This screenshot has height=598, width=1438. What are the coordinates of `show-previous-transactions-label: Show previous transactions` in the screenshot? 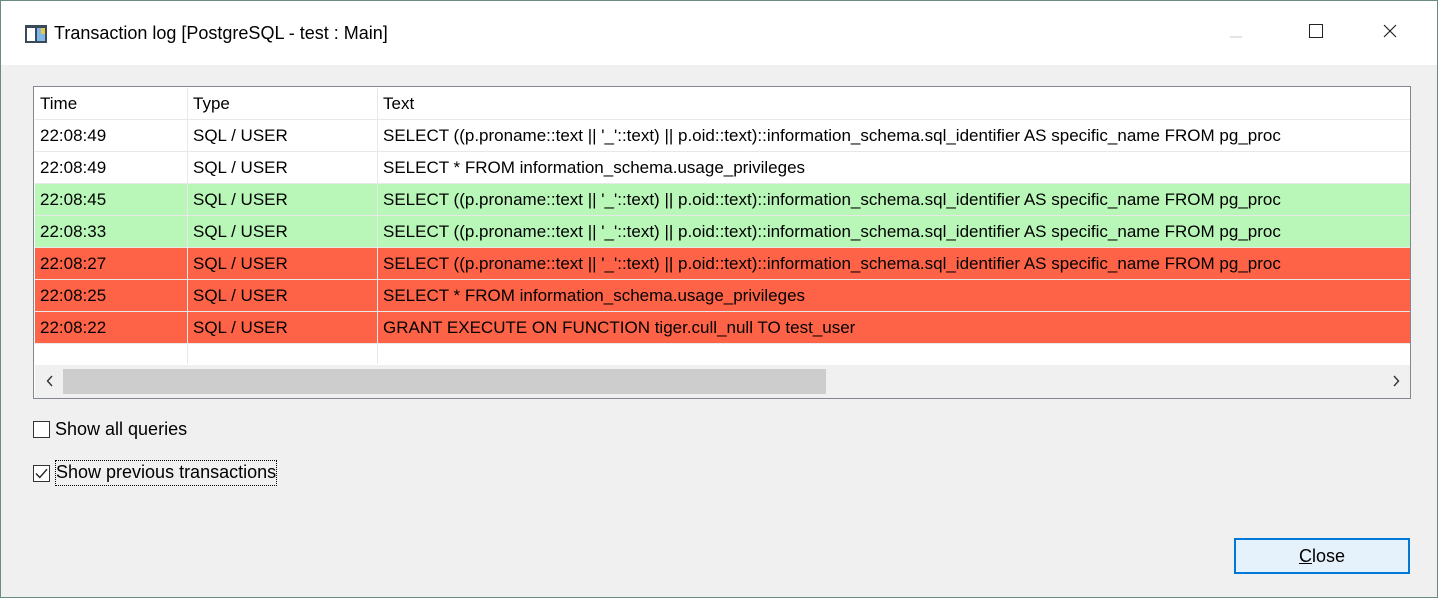 It's located at (166, 473).